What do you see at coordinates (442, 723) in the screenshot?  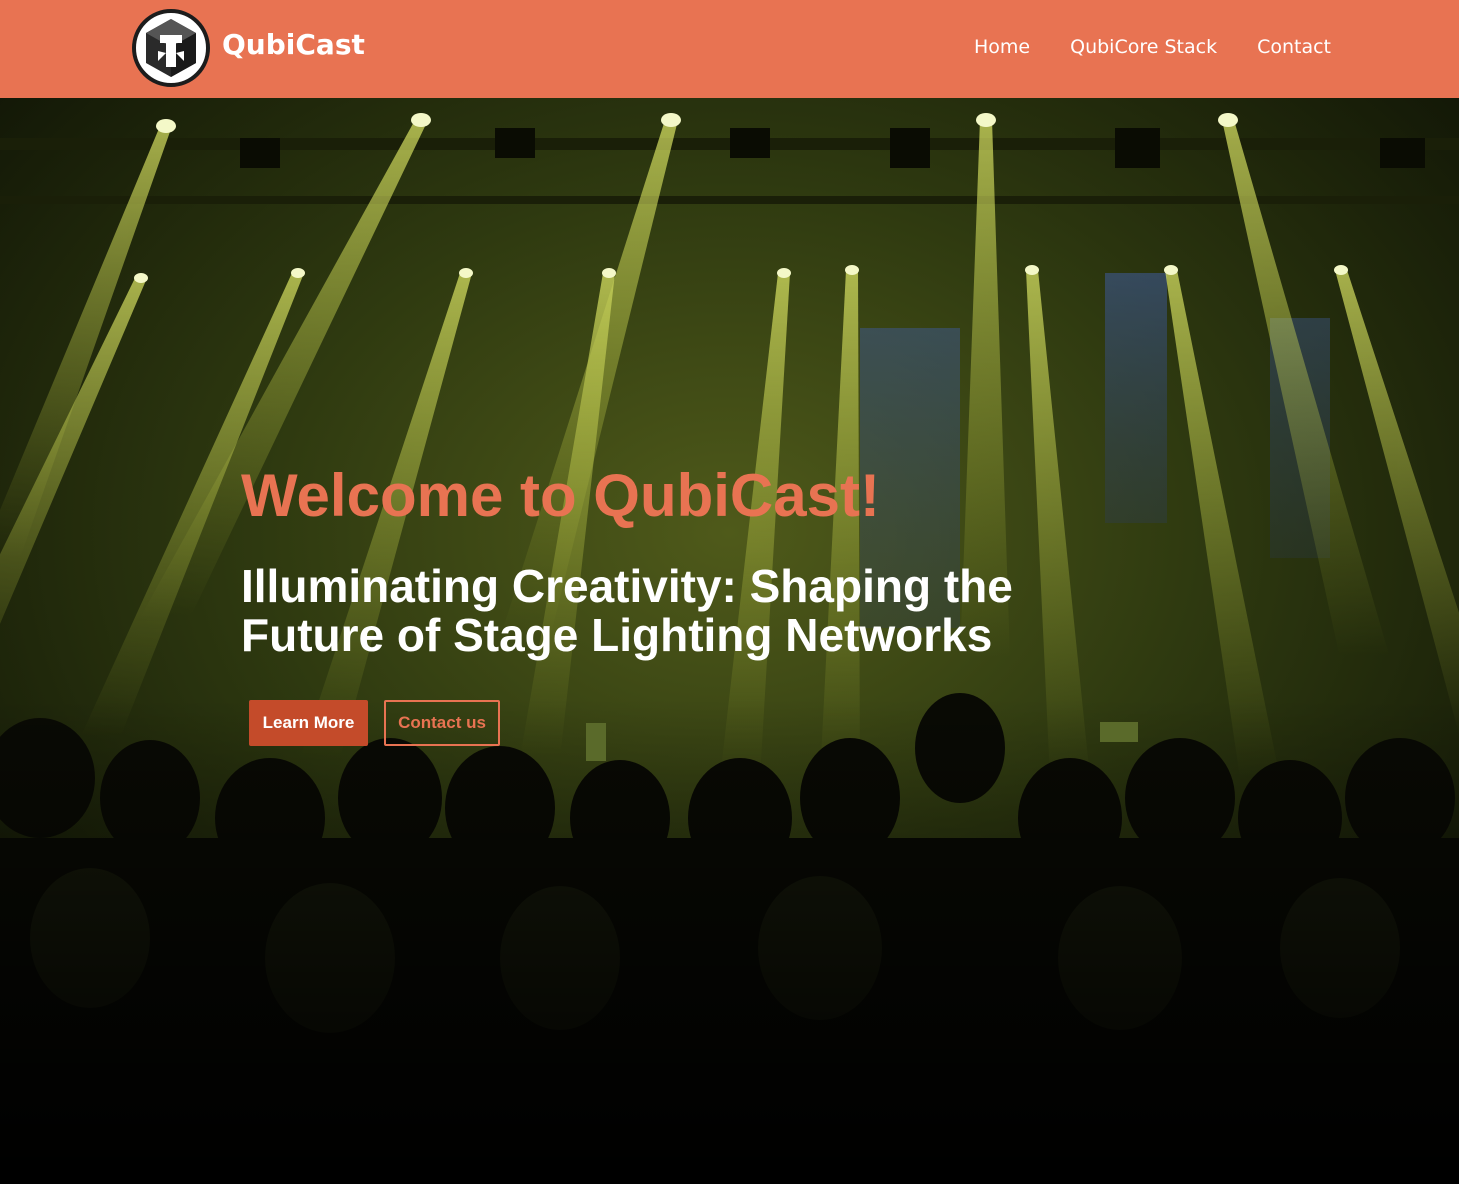 I see `contact-us-button: Contact us` at bounding box center [442, 723].